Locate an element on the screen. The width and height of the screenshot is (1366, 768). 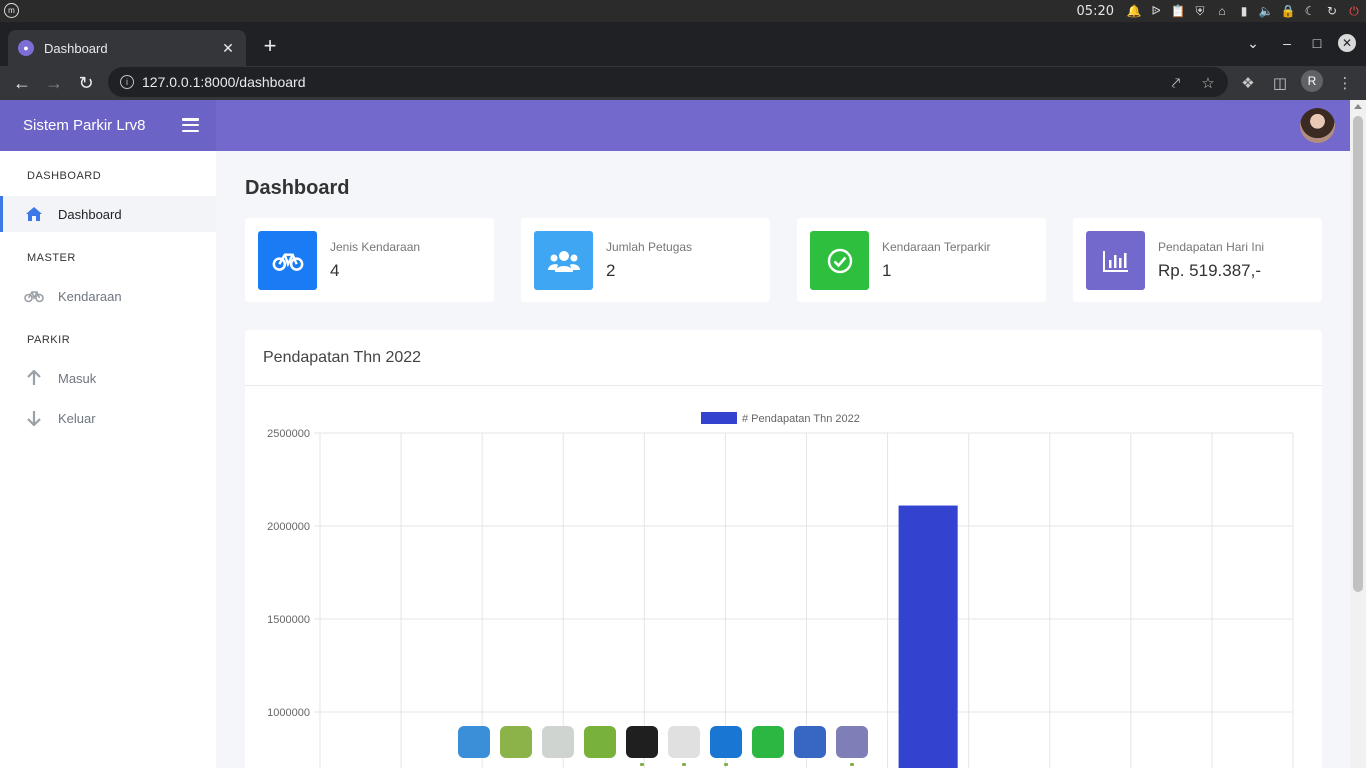
forward-button: → is located at coordinates (54, 83).